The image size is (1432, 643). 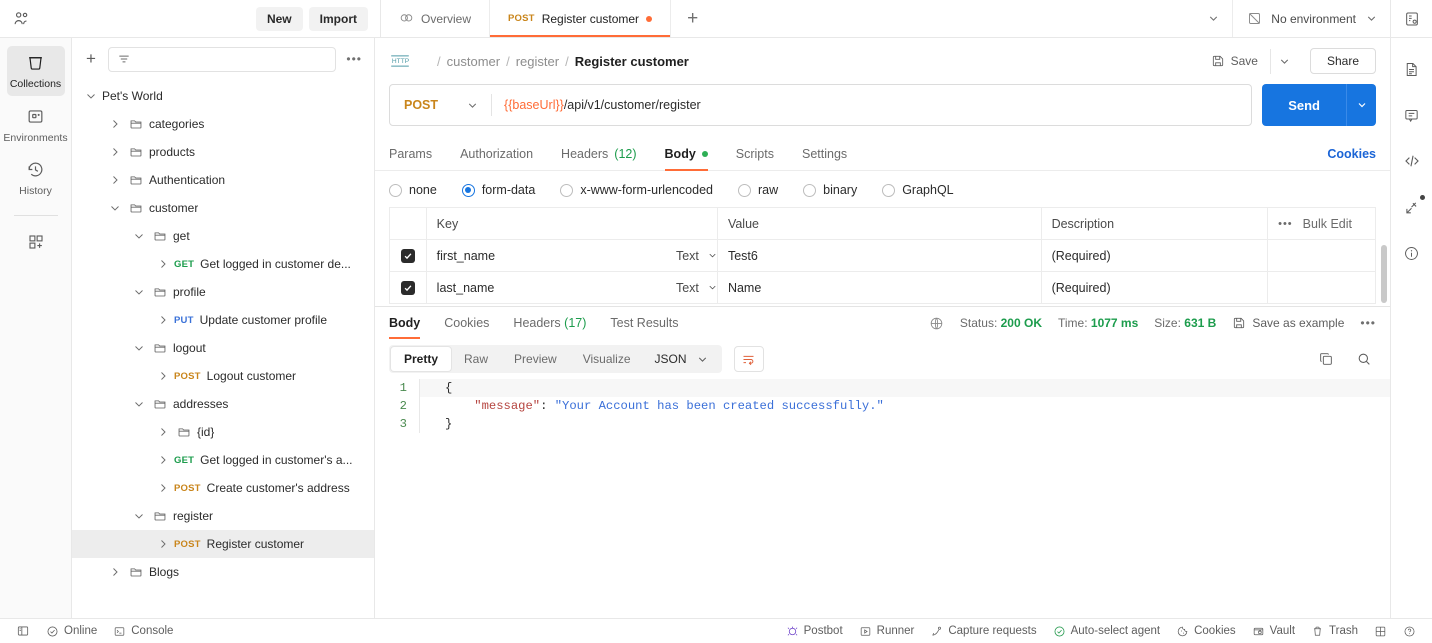 What do you see at coordinates (223, 488) in the screenshot?
I see `tree-request-item: POST Create customer's address` at bounding box center [223, 488].